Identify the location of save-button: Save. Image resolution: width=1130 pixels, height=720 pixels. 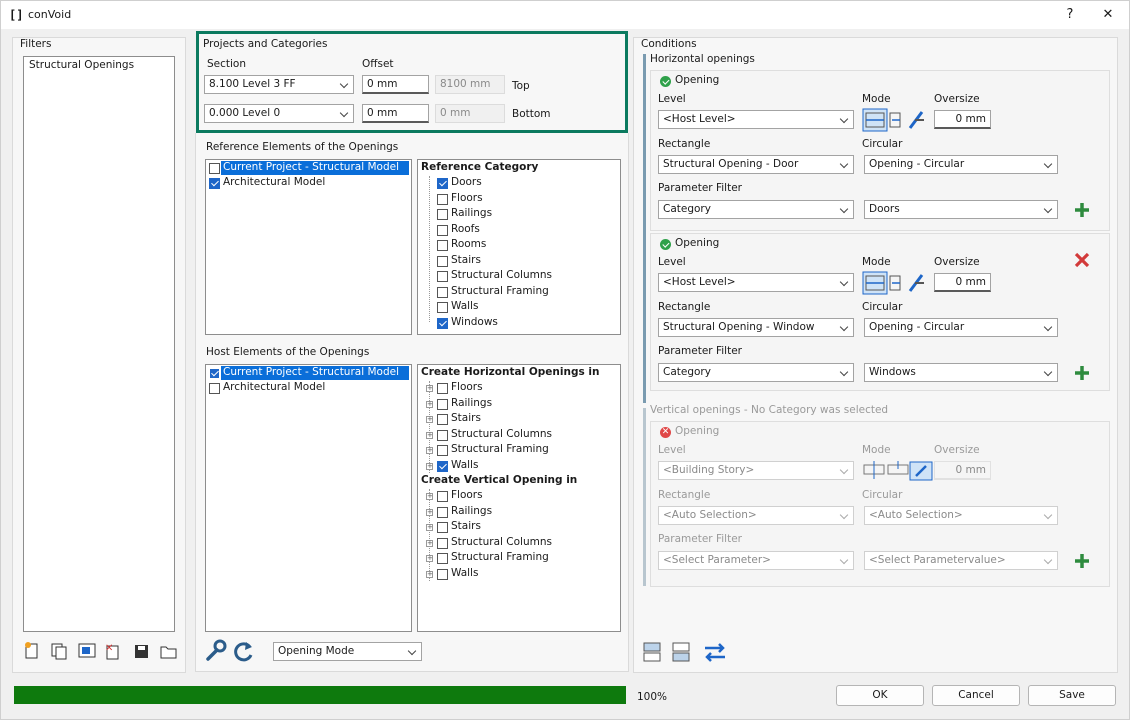
(1072, 695).